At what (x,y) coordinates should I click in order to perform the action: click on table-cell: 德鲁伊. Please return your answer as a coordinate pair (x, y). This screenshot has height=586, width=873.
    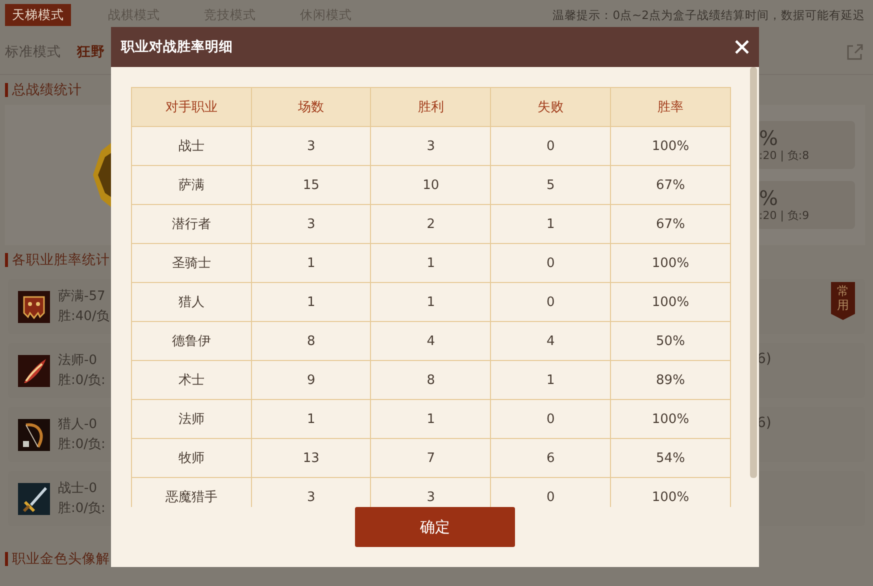
    Looking at the image, I should click on (192, 341).